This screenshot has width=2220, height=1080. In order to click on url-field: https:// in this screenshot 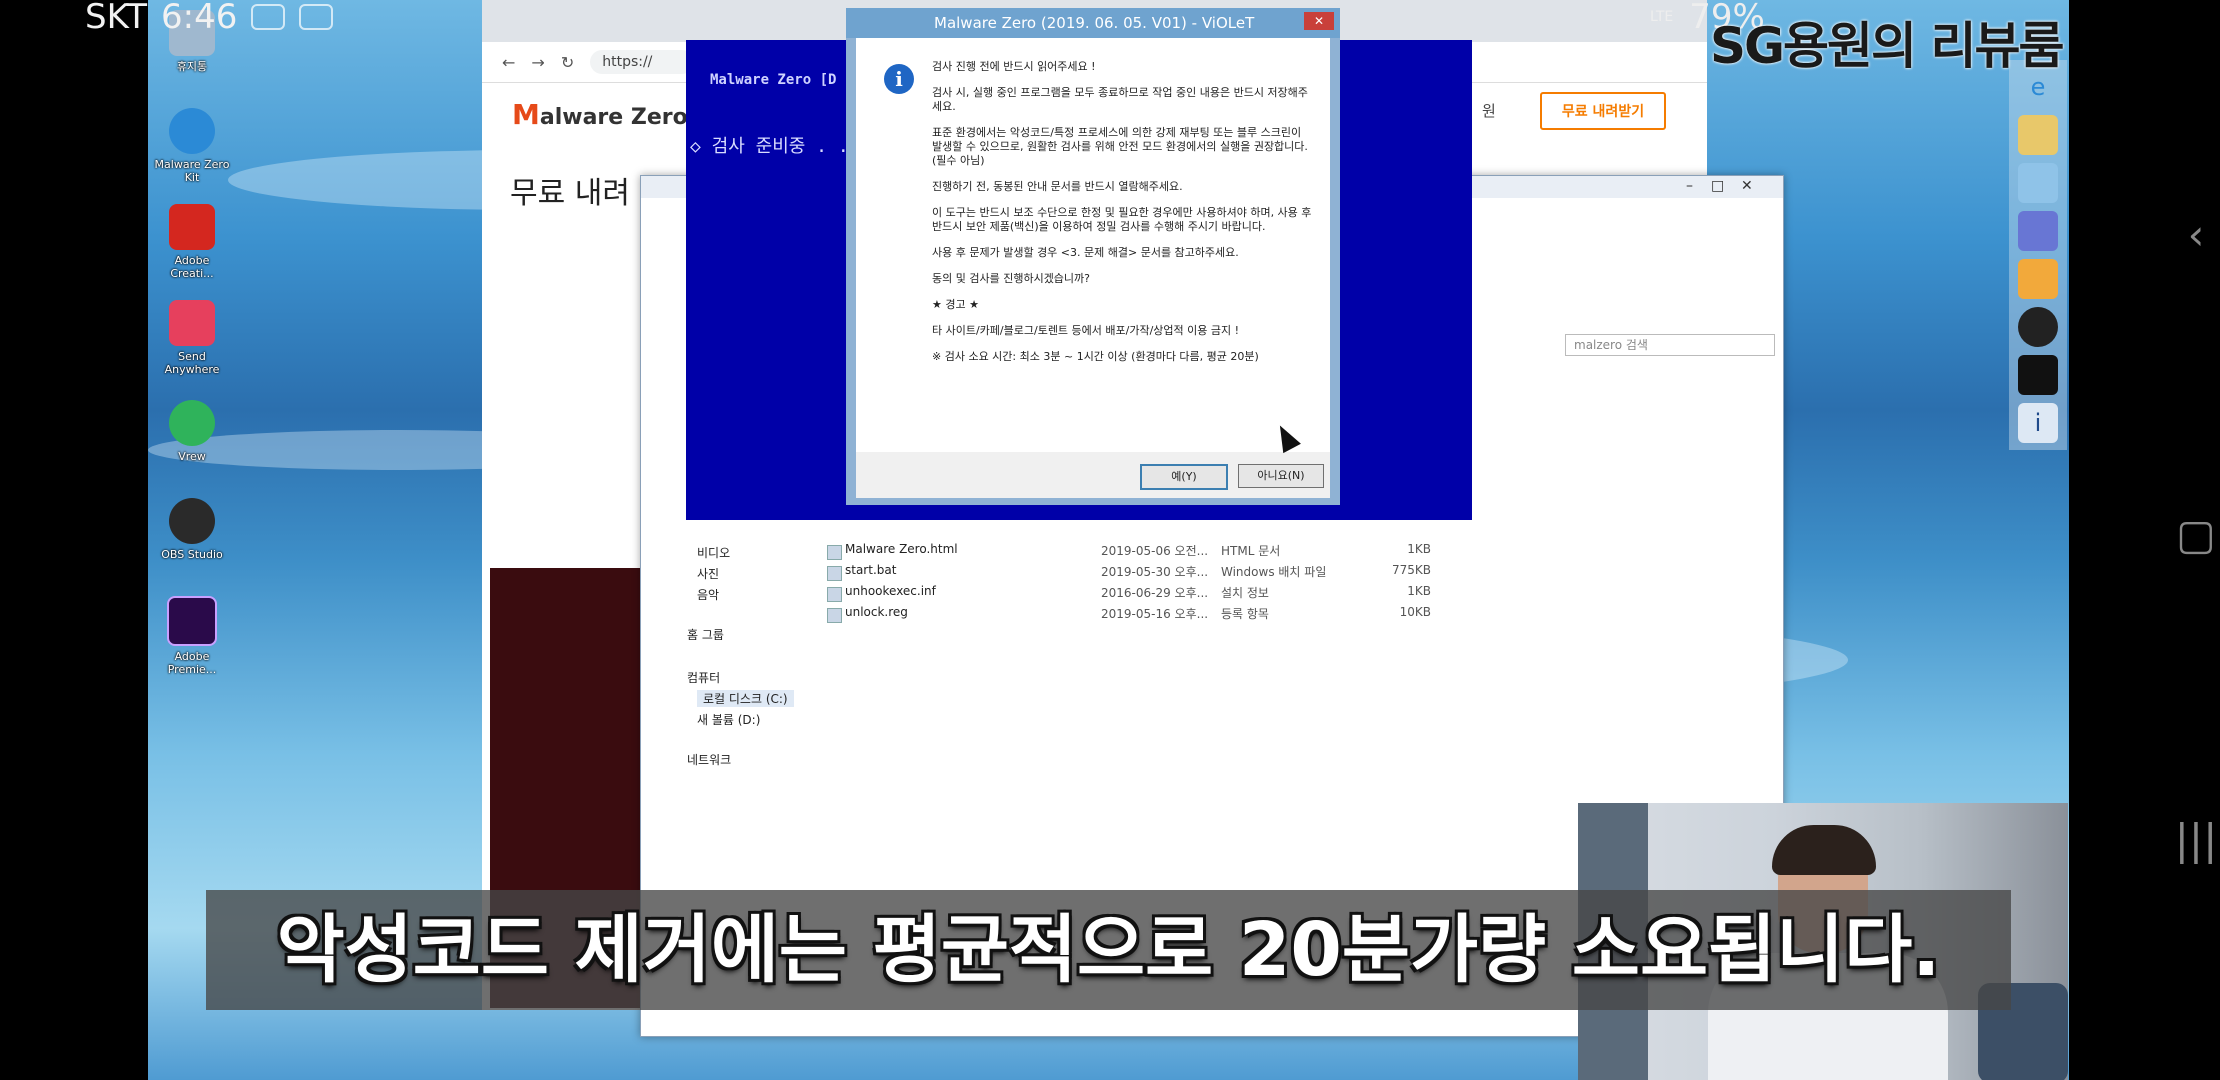, I will do `click(642, 62)`.